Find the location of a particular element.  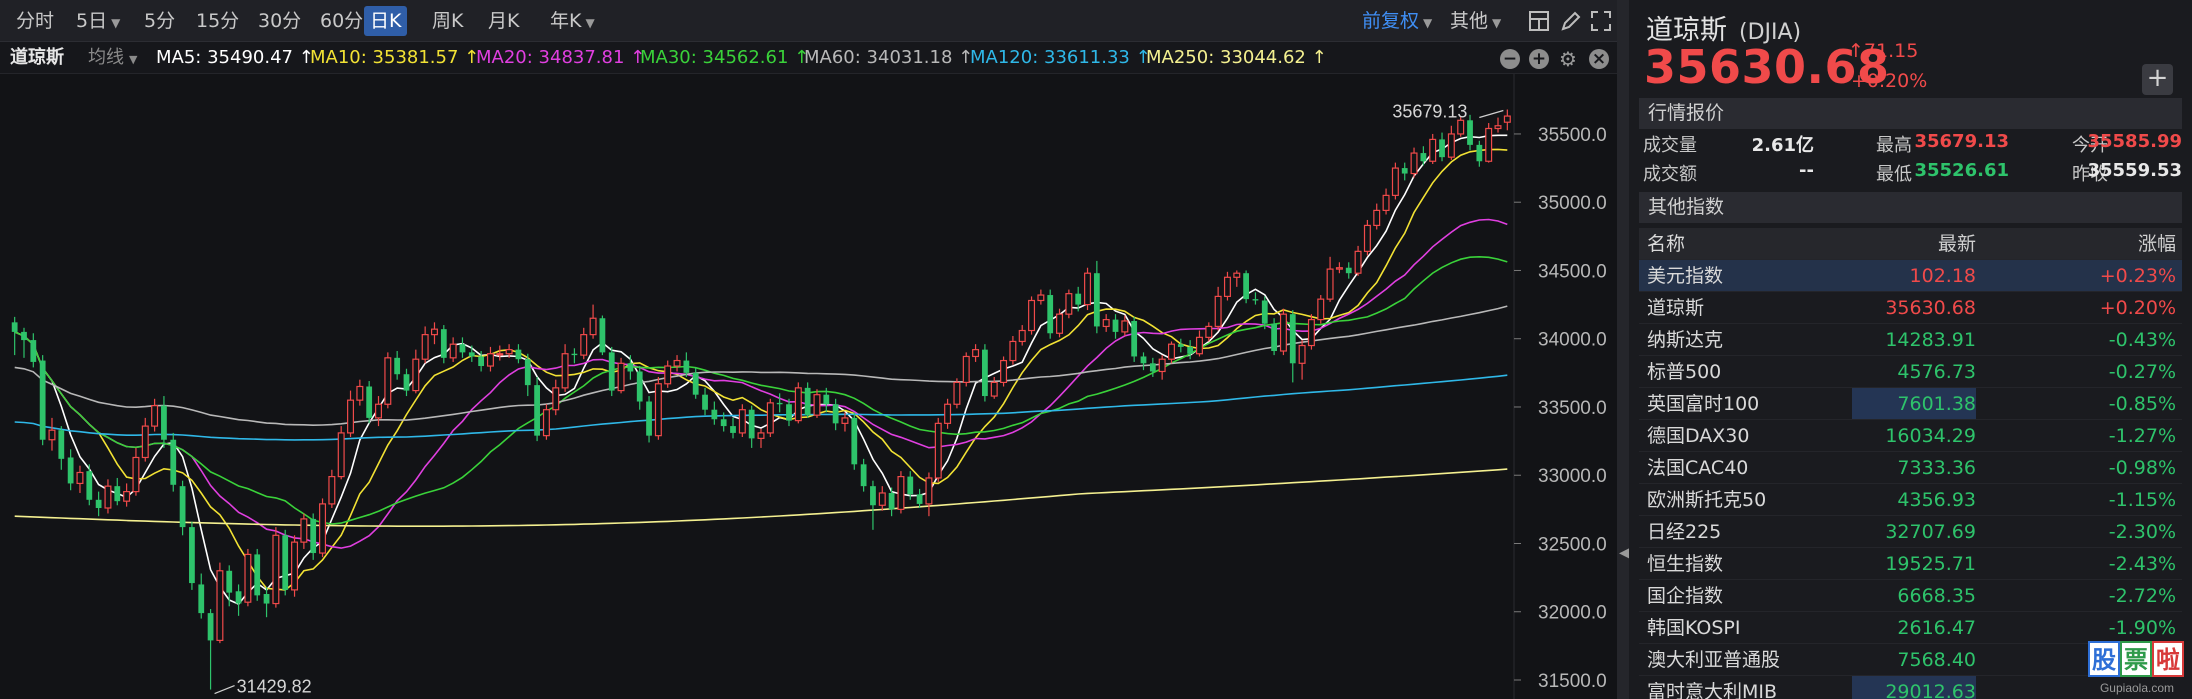

timeframe-tab-3: 15分 is located at coordinates (217, 21).